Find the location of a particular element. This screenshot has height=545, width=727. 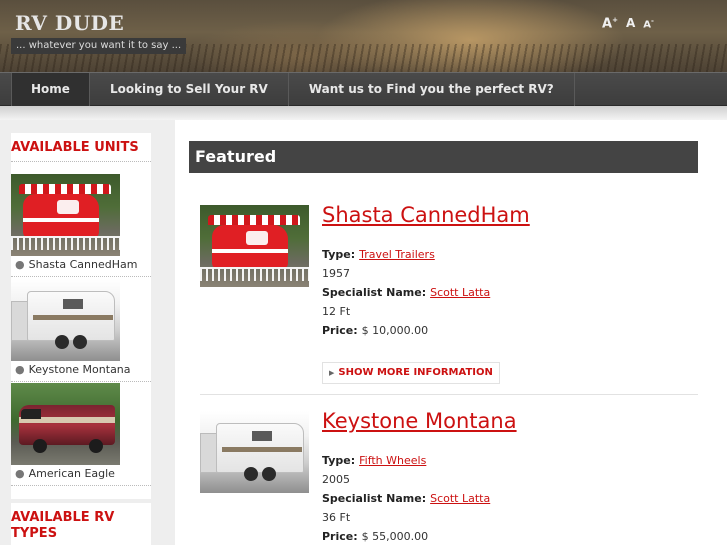

available-rv-types-heading: AVAILABLE RV TYPES is located at coordinates (63, 525).